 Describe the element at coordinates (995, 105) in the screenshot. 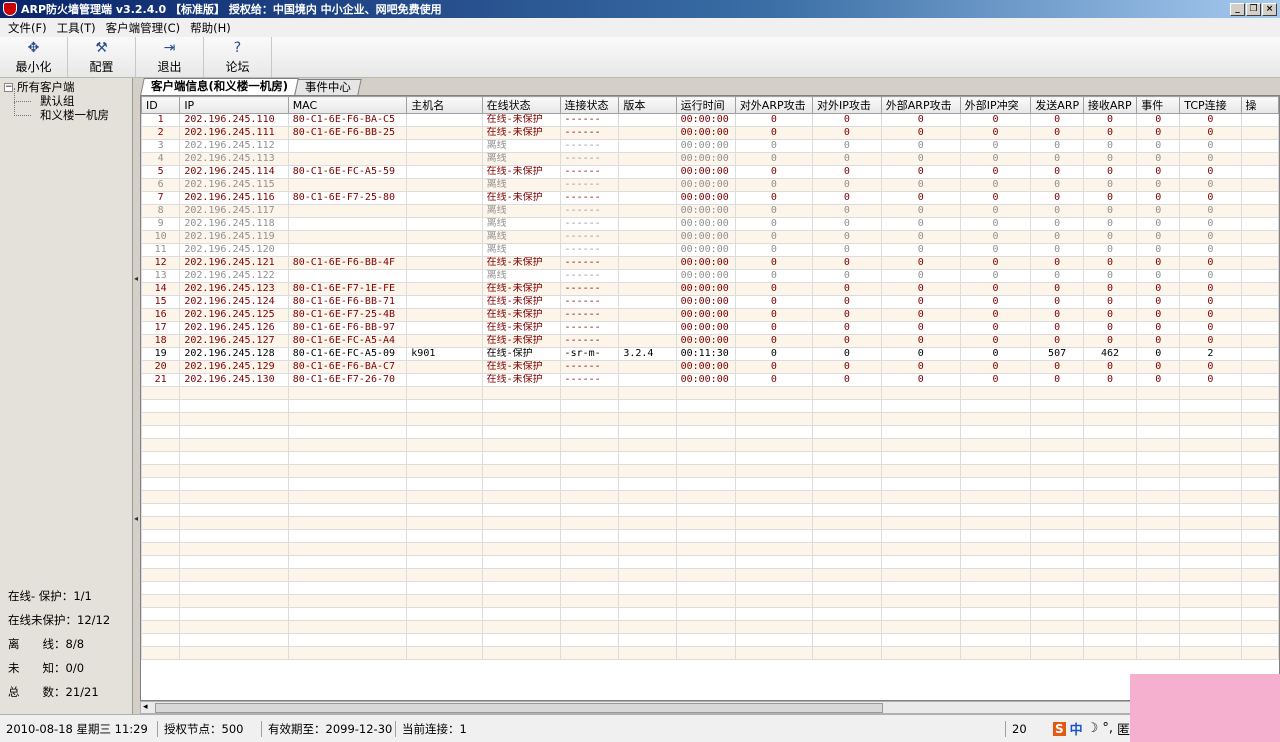

I see `column-header: 外部IP冲突` at that location.